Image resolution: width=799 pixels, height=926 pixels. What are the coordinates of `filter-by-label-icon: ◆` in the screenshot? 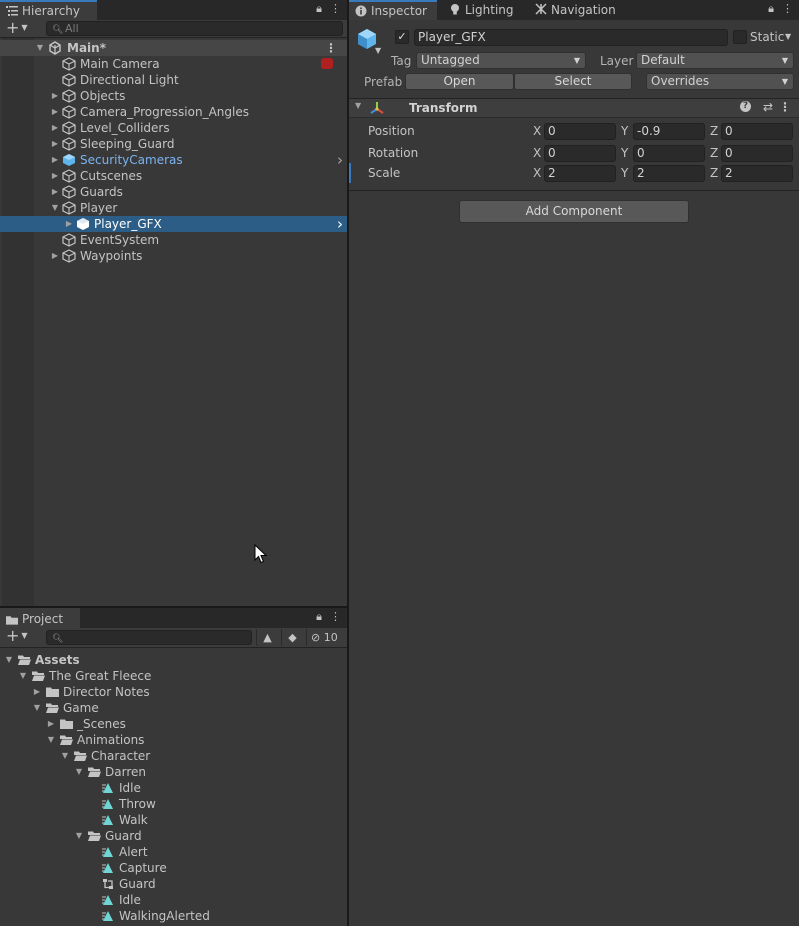 It's located at (292, 637).